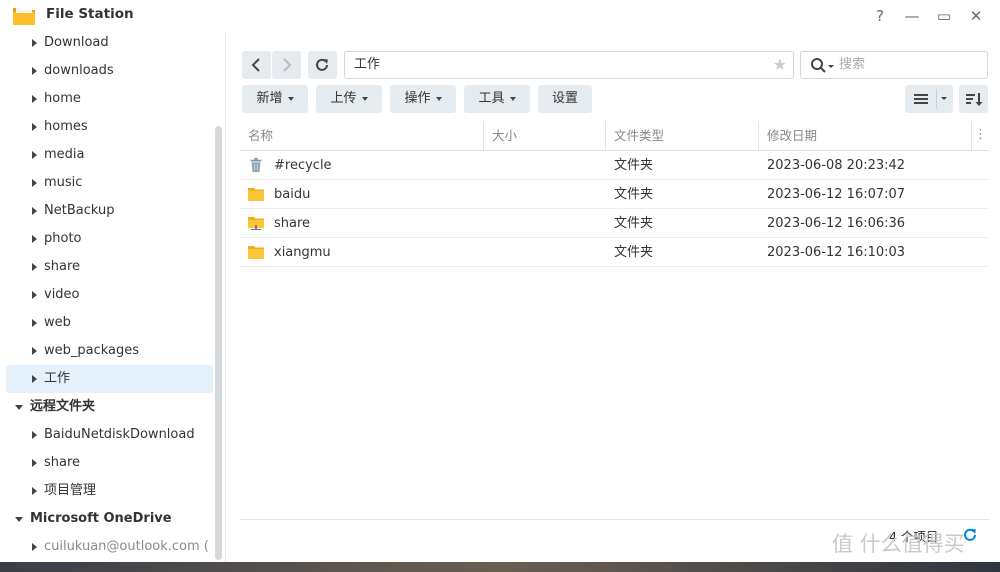 The height and width of the screenshot is (572, 1000). What do you see at coordinates (491, 98) in the screenshot?
I see `tools-button-label: 工具` at bounding box center [491, 98].